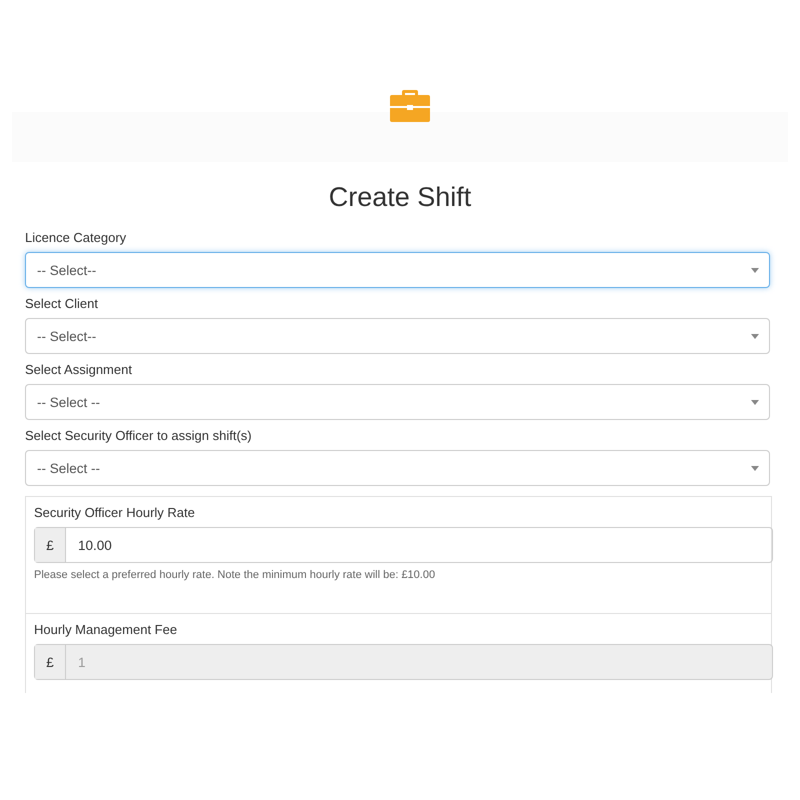  I want to click on briefcase-icon, so click(410, 106).